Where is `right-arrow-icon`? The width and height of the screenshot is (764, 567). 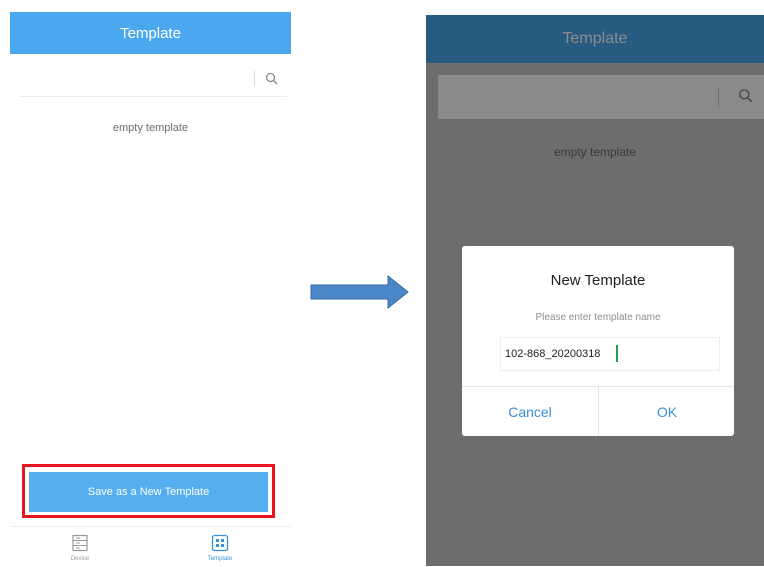
right-arrow-icon is located at coordinates (359, 292).